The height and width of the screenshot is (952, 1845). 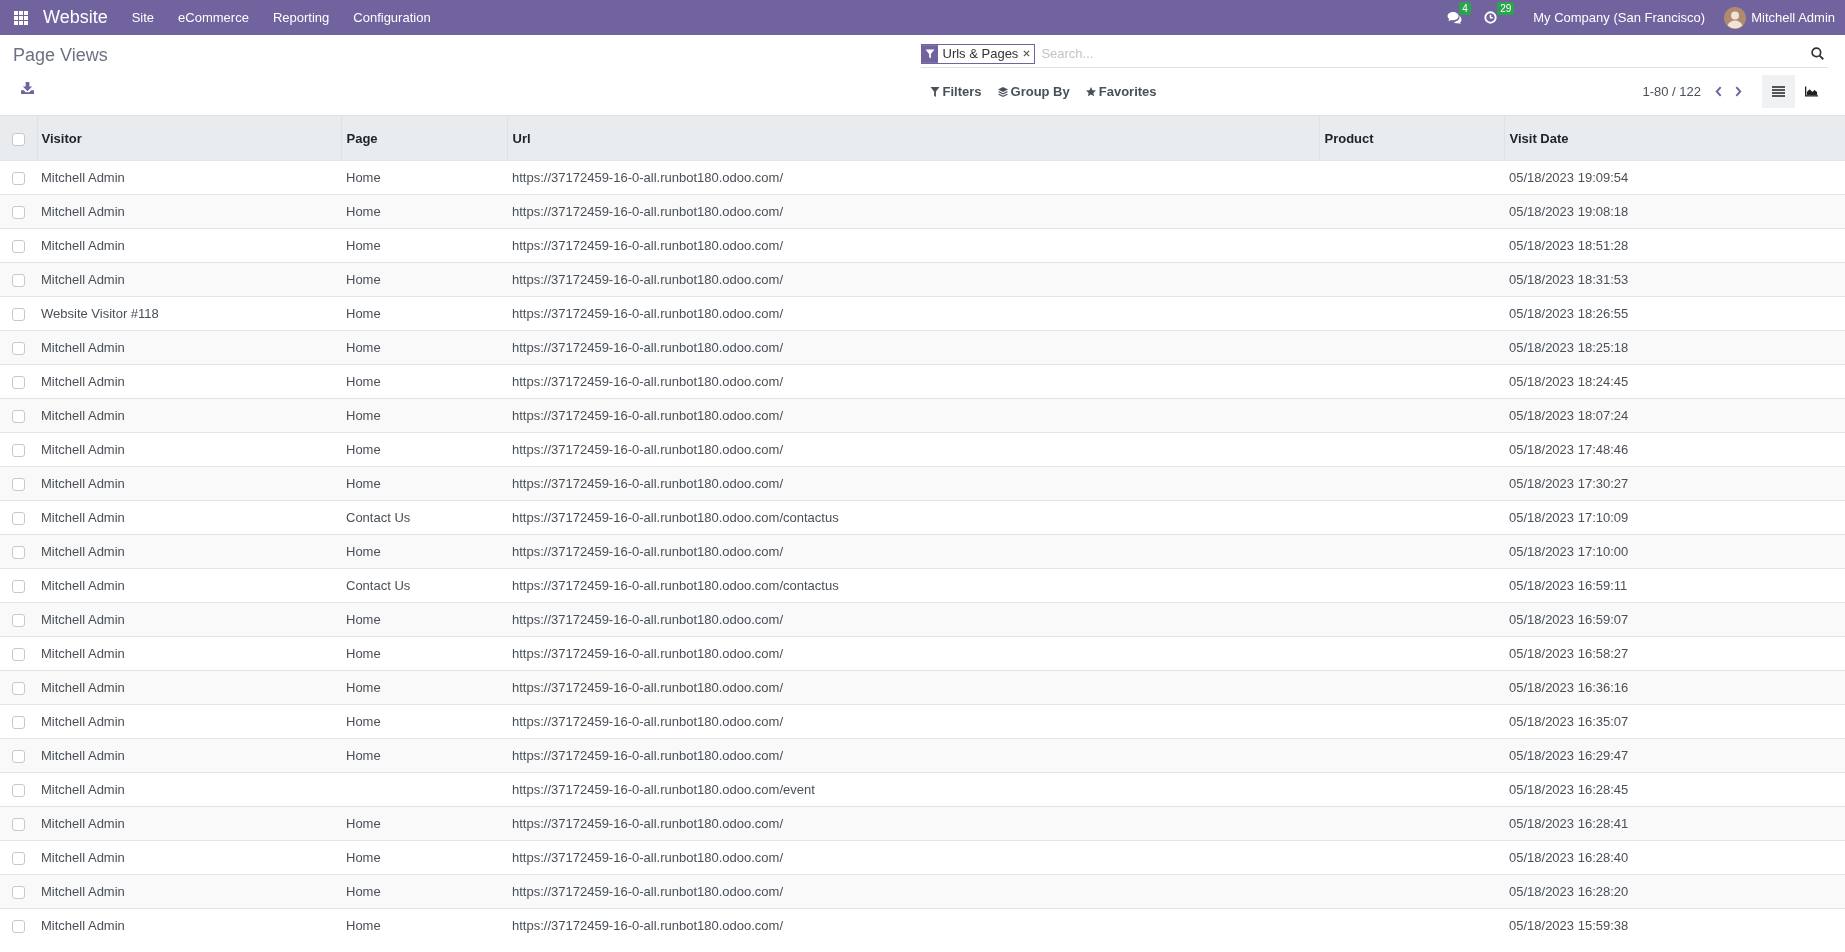 What do you see at coordinates (1735, 17) in the screenshot?
I see `avatar-icon` at bounding box center [1735, 17].